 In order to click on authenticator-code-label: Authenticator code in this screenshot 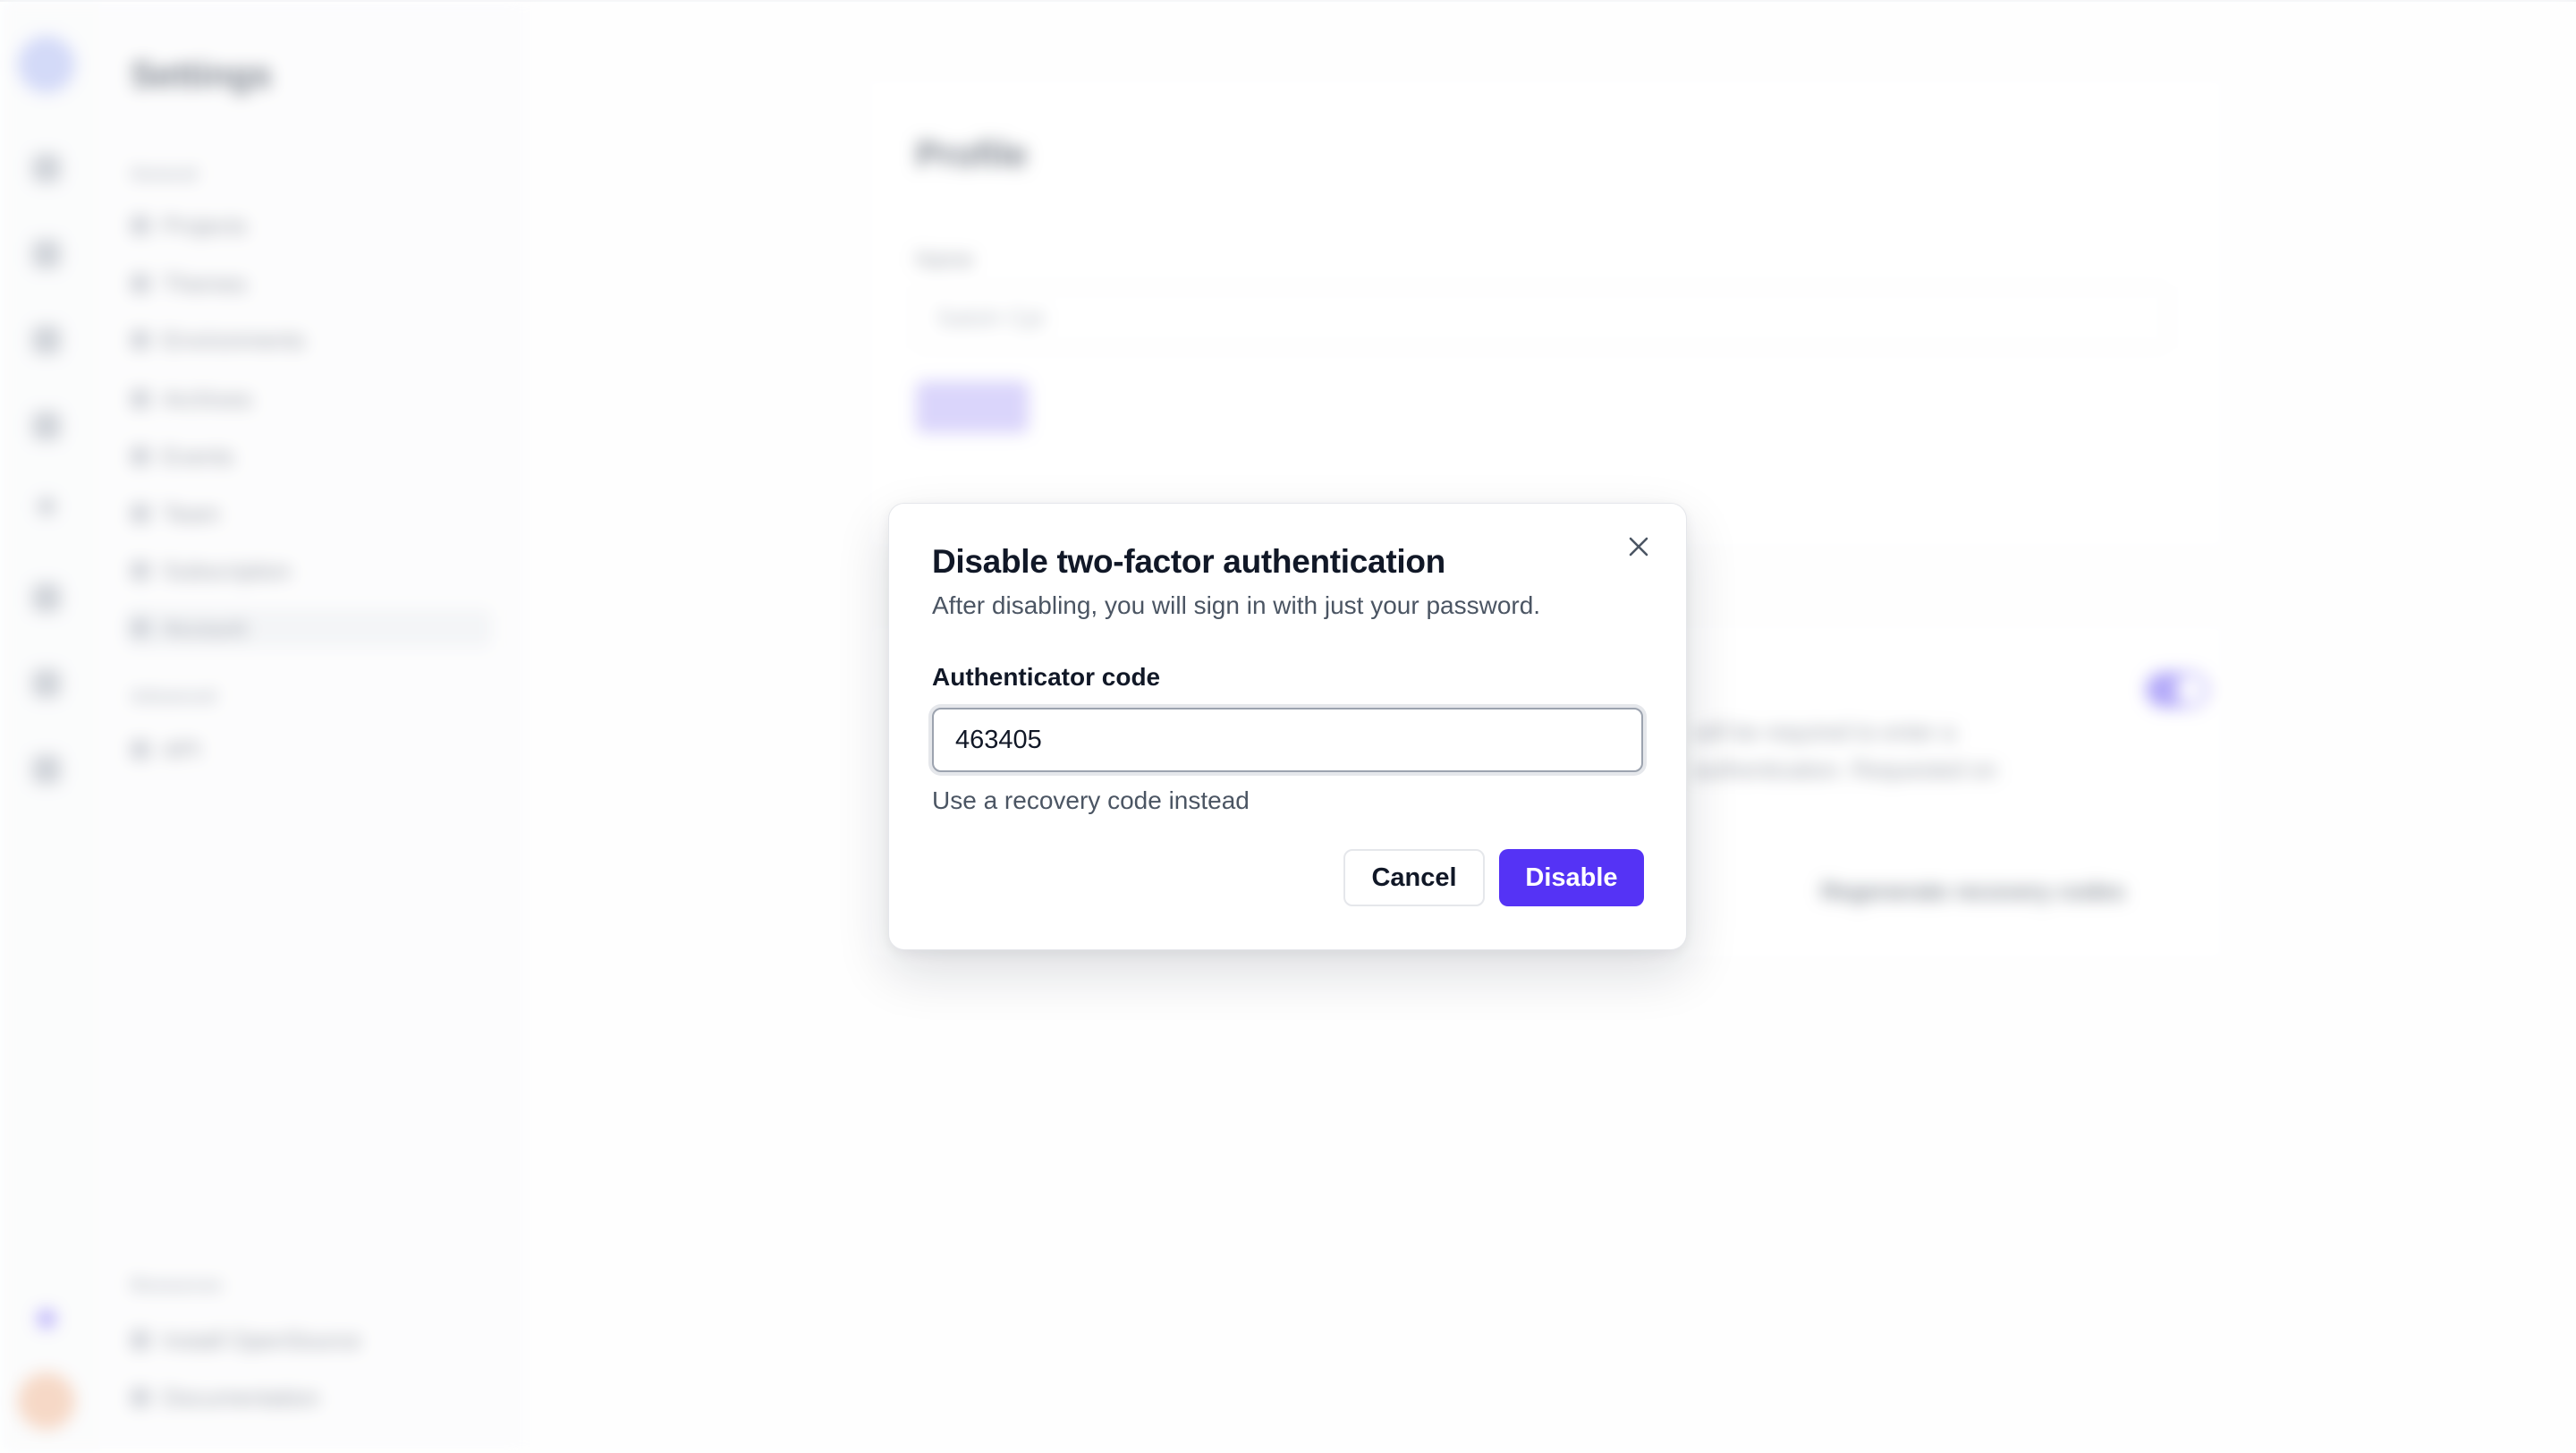, I will do `click(1046, 677)`.